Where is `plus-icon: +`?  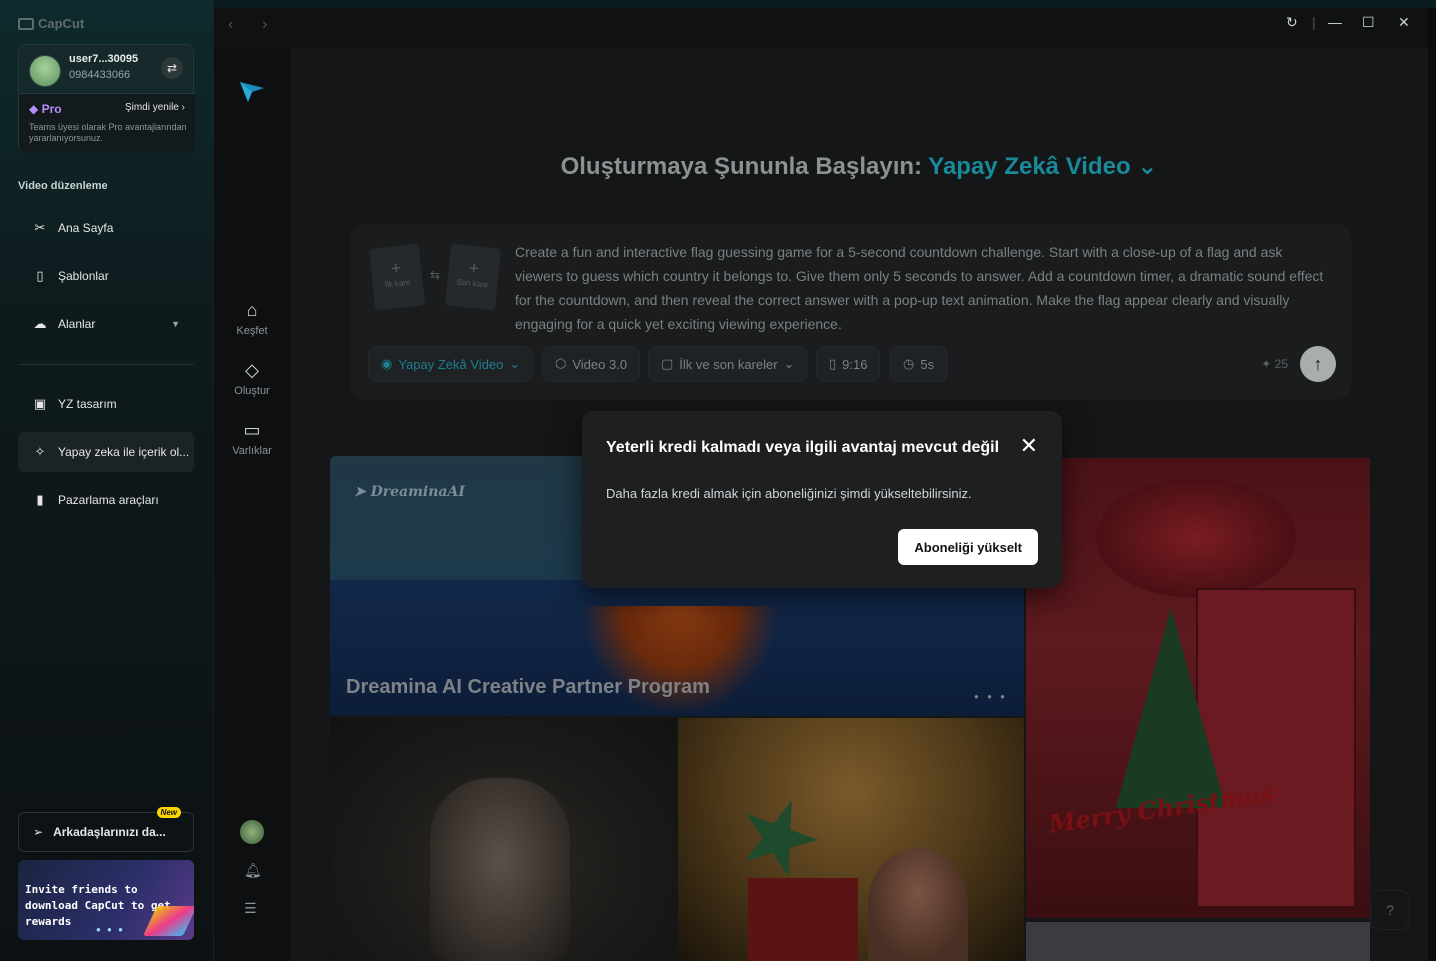 plus-icon: + is located at coordinates (396, 268).